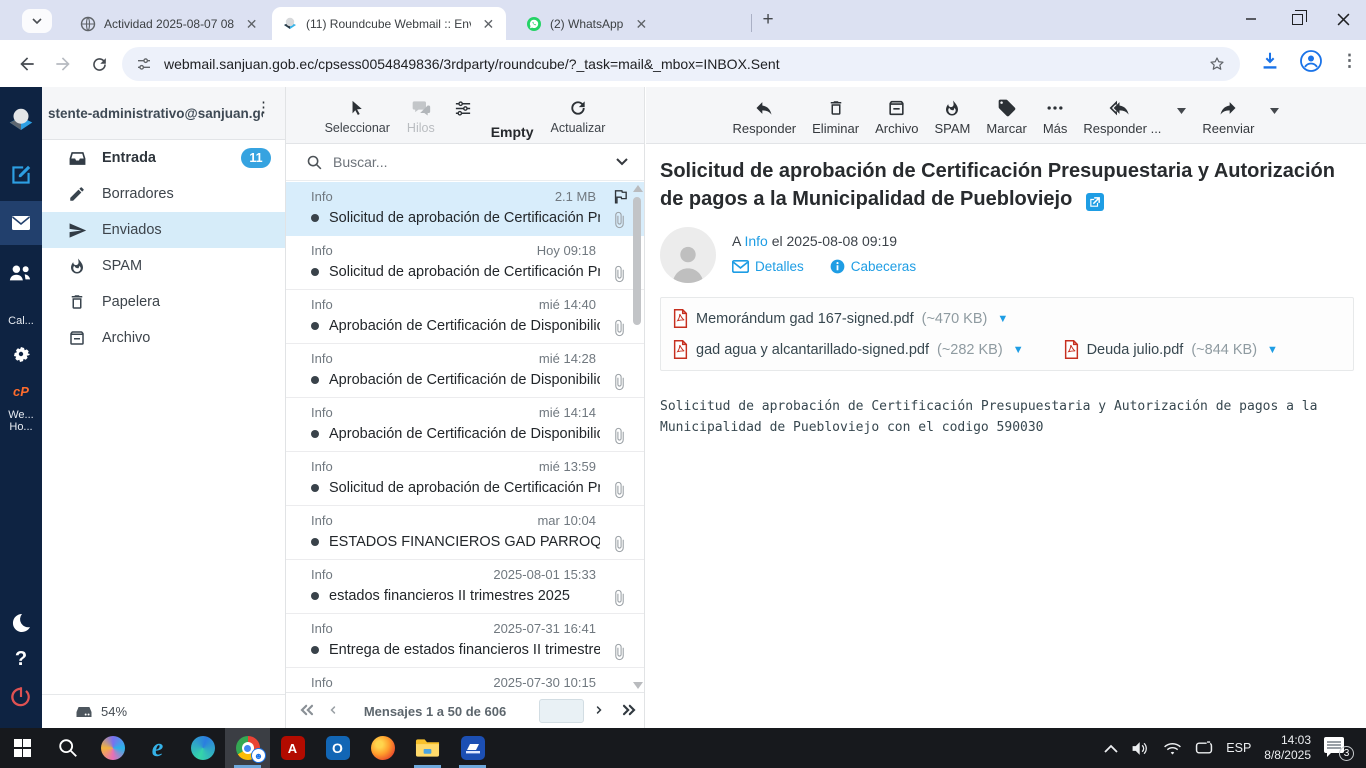 This screenshot has height=768, width=1366. Describe the element at coordinates (638, 188) in the screenshot. I see `scroll-up-arrow` at that location.